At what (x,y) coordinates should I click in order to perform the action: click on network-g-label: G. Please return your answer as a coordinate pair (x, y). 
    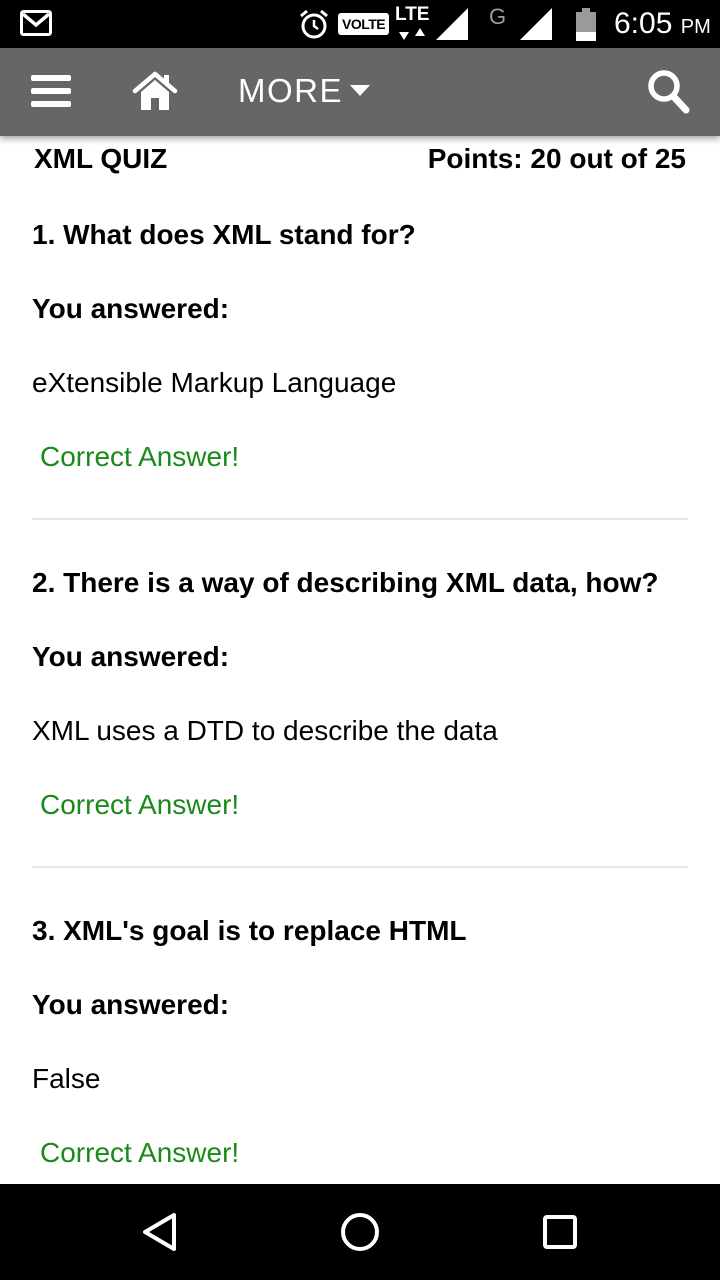
    Looking at the image, I should click on (498, 16).